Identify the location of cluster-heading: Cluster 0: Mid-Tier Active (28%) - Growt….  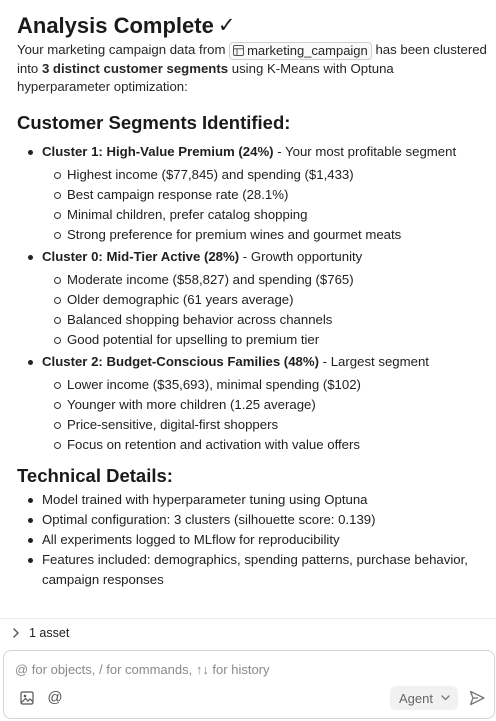
(264, 257).